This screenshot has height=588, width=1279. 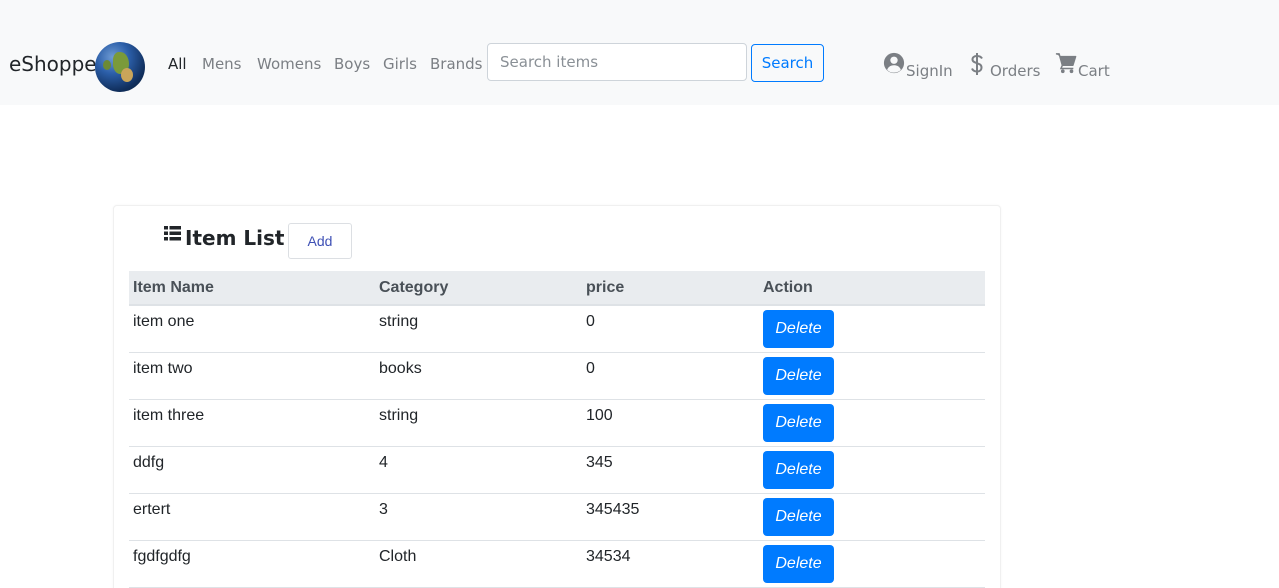 I want to click on table-row: ddfg 4 345 Delete, so click(x=557, y=470).